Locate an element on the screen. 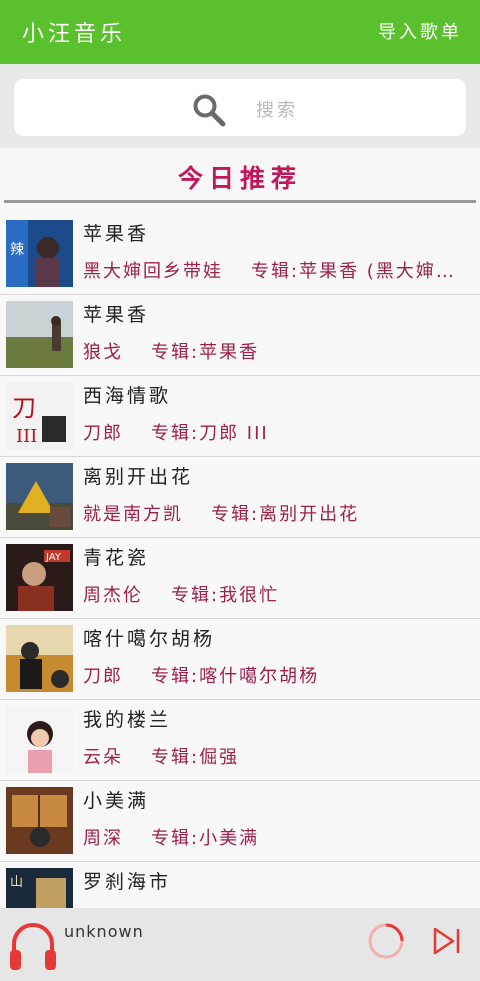 This screenshot has height=981, width=480. svg-text: JAY is located at coordinates (53, 557).